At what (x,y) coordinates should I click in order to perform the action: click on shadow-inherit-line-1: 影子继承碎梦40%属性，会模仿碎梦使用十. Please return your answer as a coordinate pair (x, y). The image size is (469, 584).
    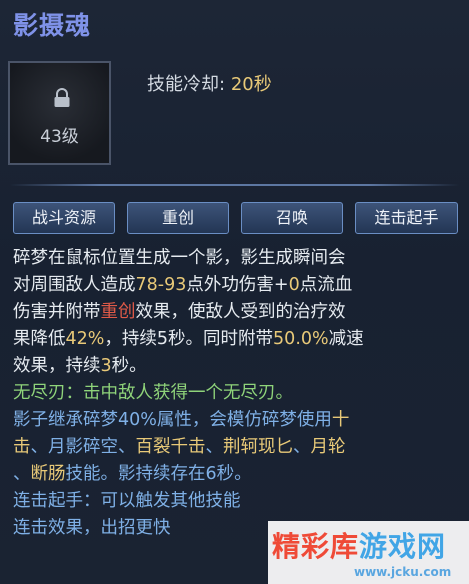
    Looking at the image, I should click on (181, 420).